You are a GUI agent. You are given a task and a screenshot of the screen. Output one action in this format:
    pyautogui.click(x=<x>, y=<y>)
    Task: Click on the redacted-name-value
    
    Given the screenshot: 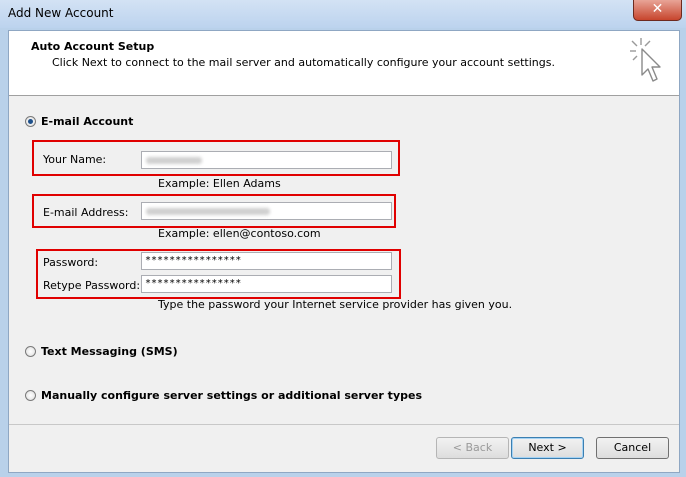 What is the action you would take?
    pyautogui.click(x=174, y=160)
    